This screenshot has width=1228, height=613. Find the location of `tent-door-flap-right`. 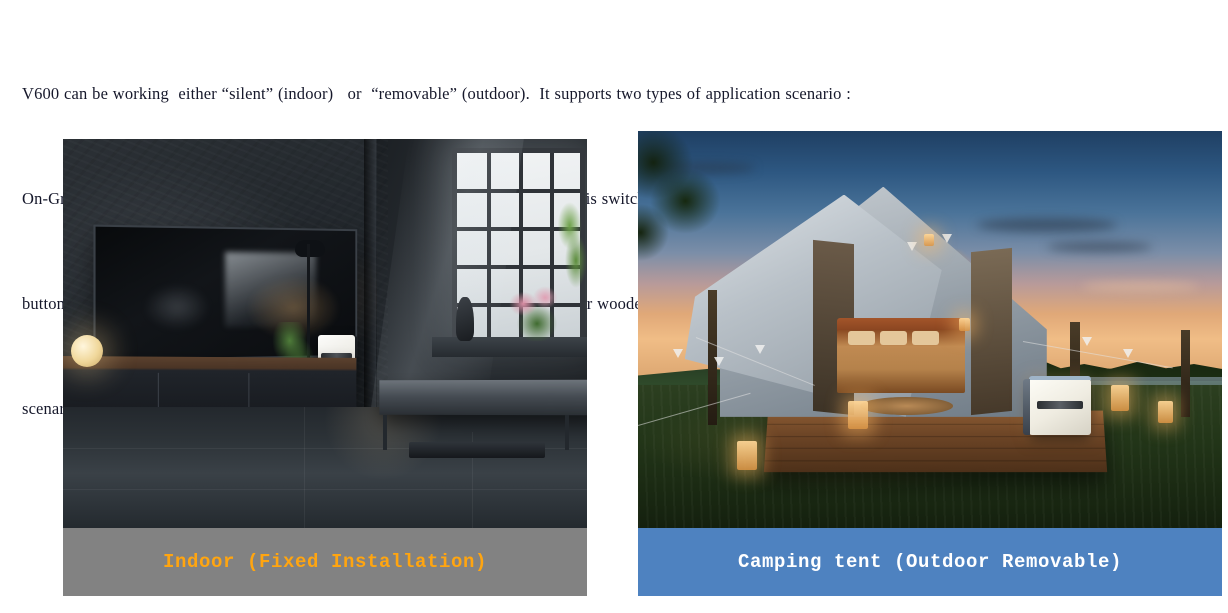

tent-door-flap-right is located at coordinates (991, 331).